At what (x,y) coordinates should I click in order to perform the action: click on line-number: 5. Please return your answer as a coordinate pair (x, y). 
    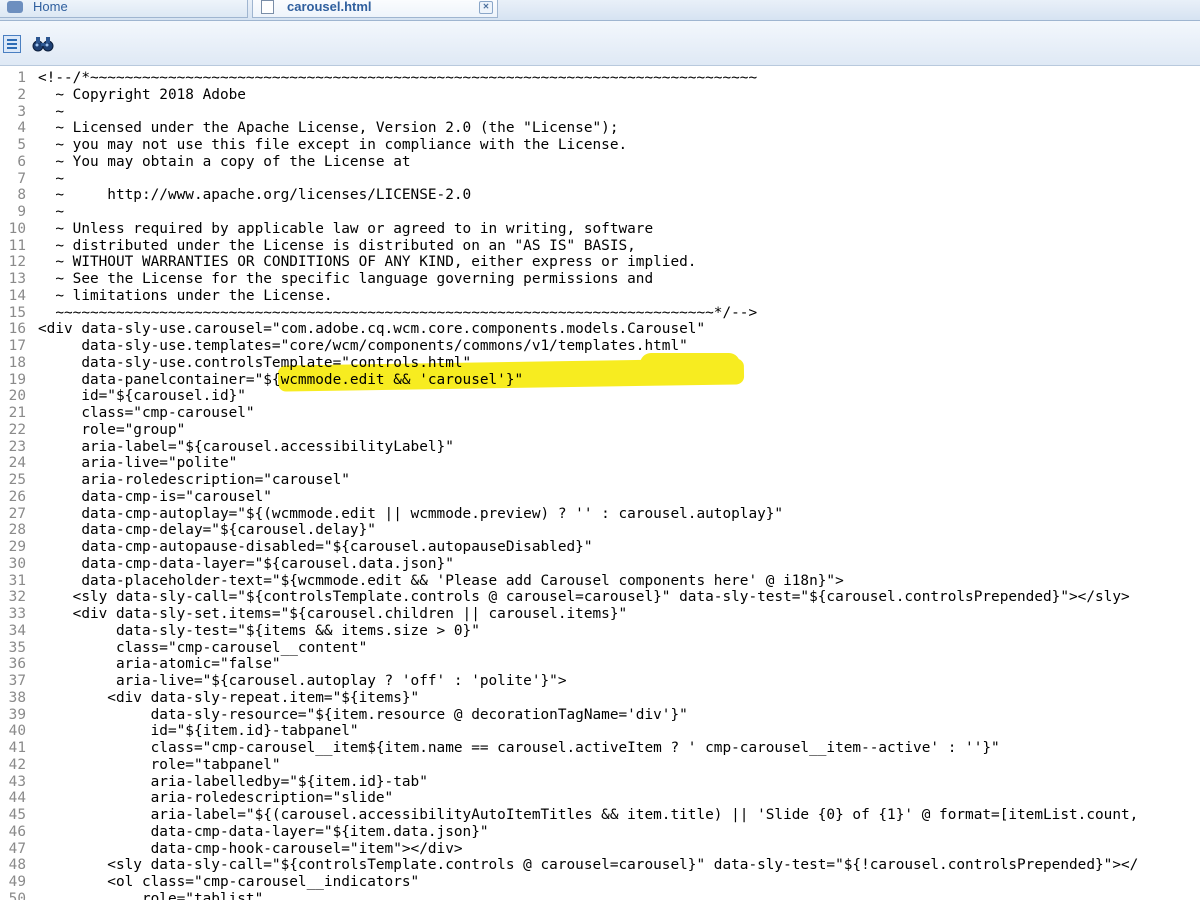
    Looking at the image, I should click on (21, 145).